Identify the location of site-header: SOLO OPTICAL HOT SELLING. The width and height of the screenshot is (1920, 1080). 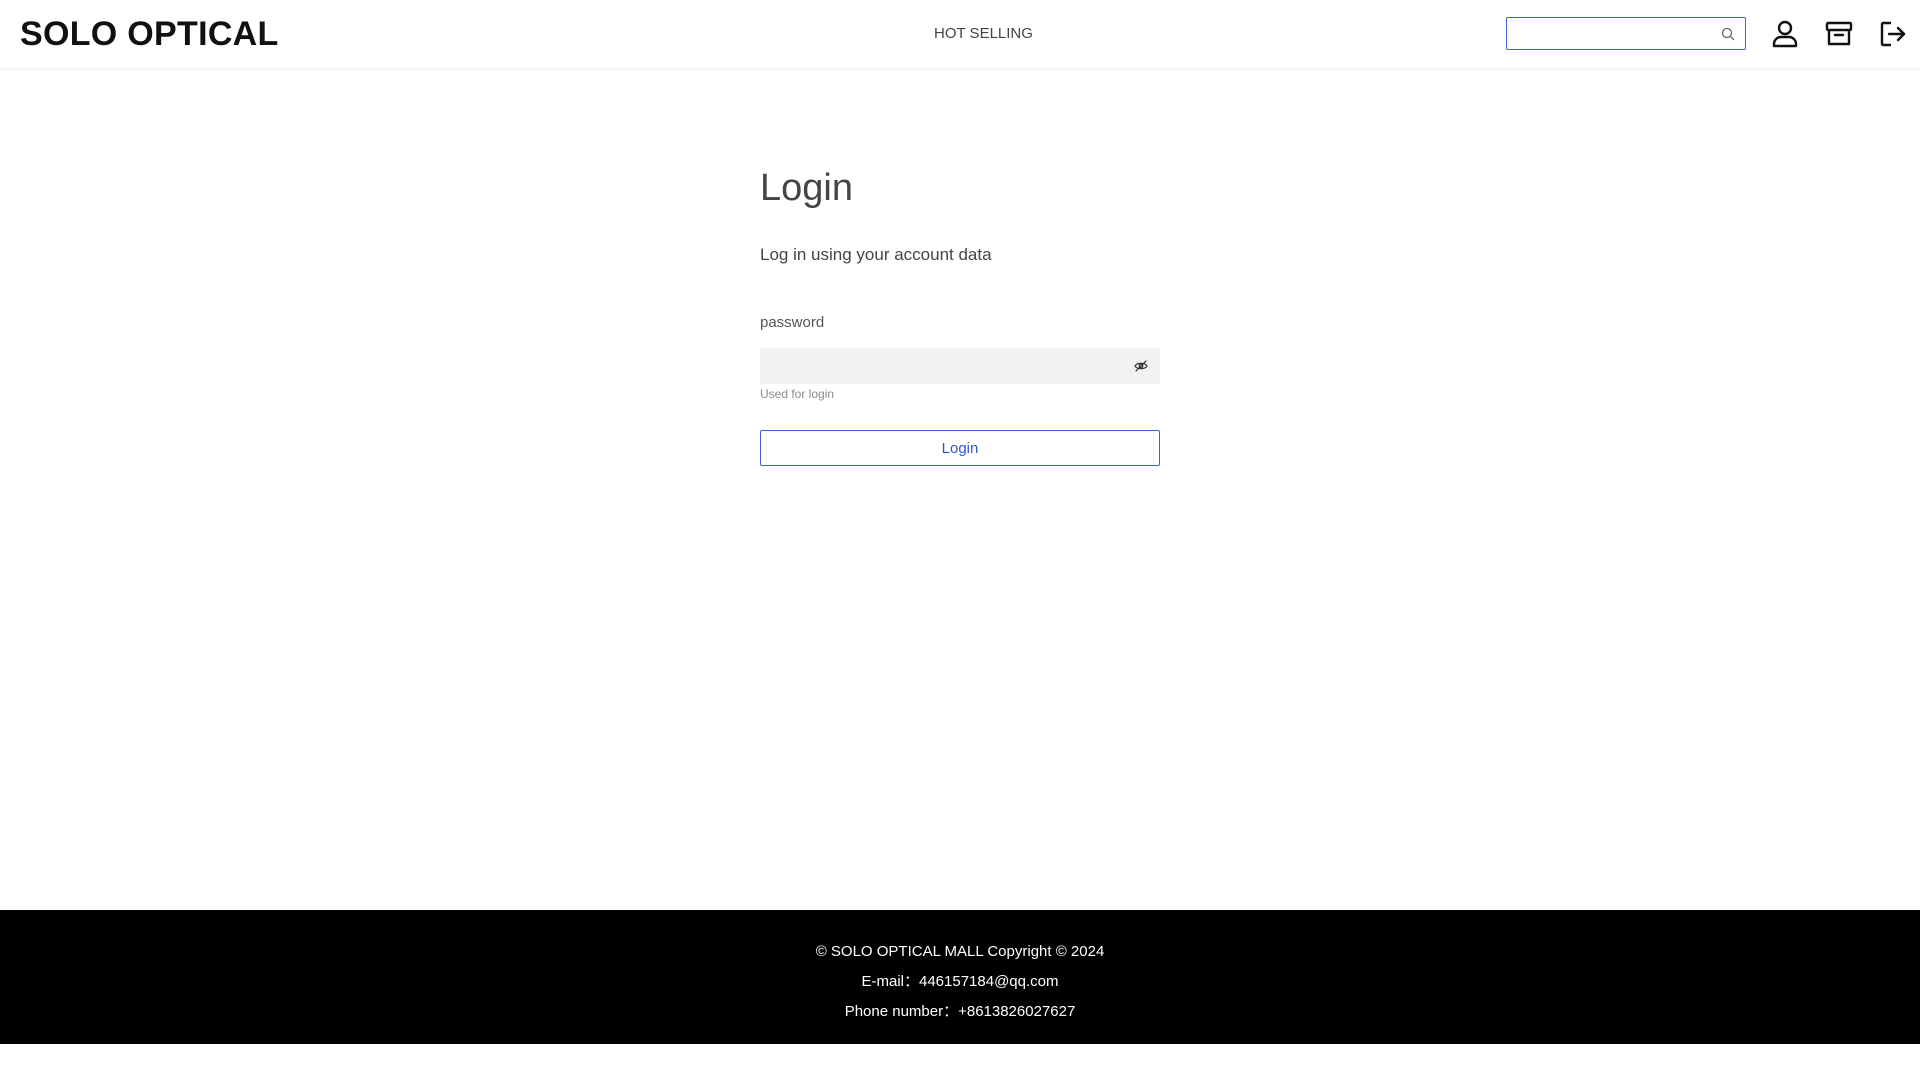
(960, 34).